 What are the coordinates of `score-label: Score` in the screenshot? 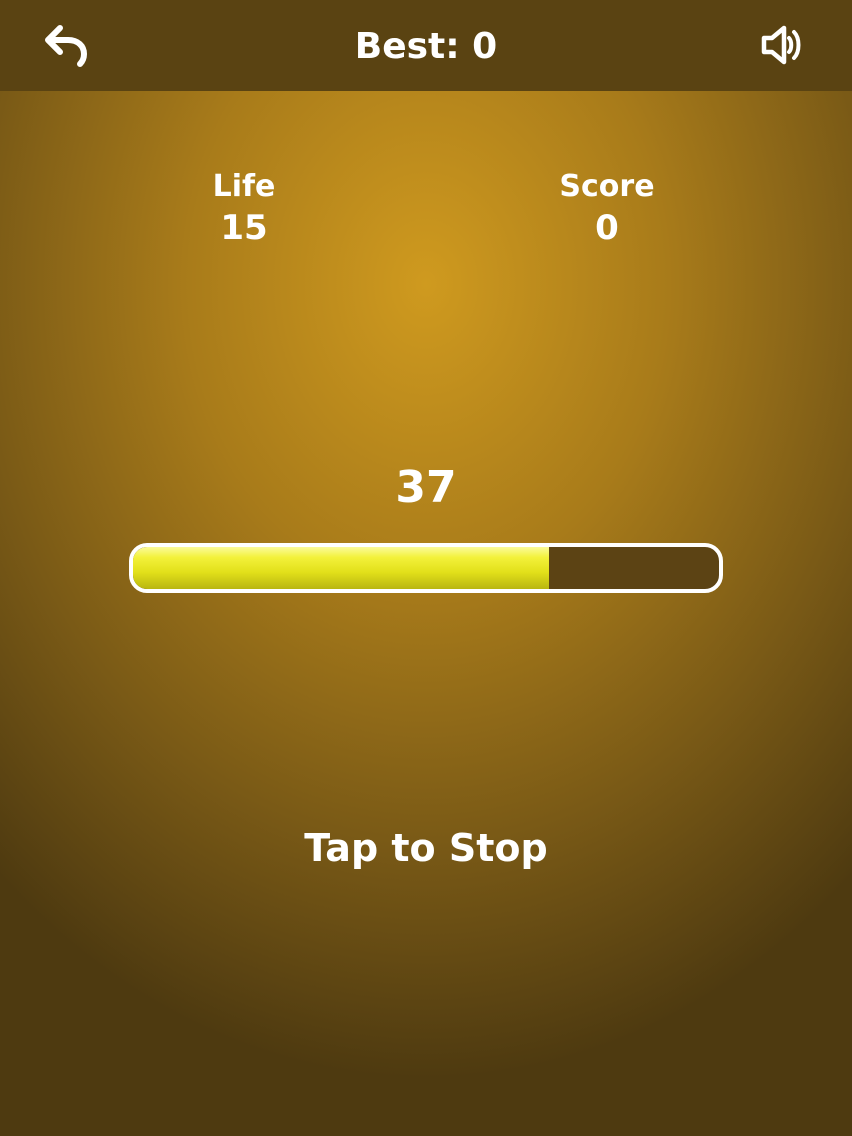 It's located at (607, 186).